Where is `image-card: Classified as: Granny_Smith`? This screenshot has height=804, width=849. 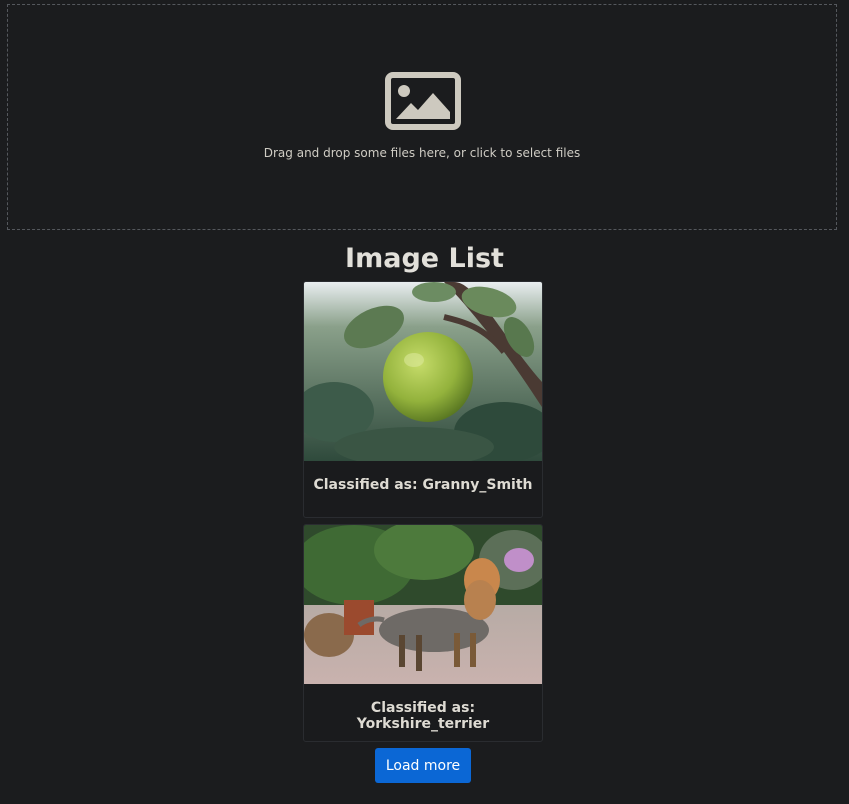 image-card: Classified as: Granny_Smith is located at coordinates (423, 399).